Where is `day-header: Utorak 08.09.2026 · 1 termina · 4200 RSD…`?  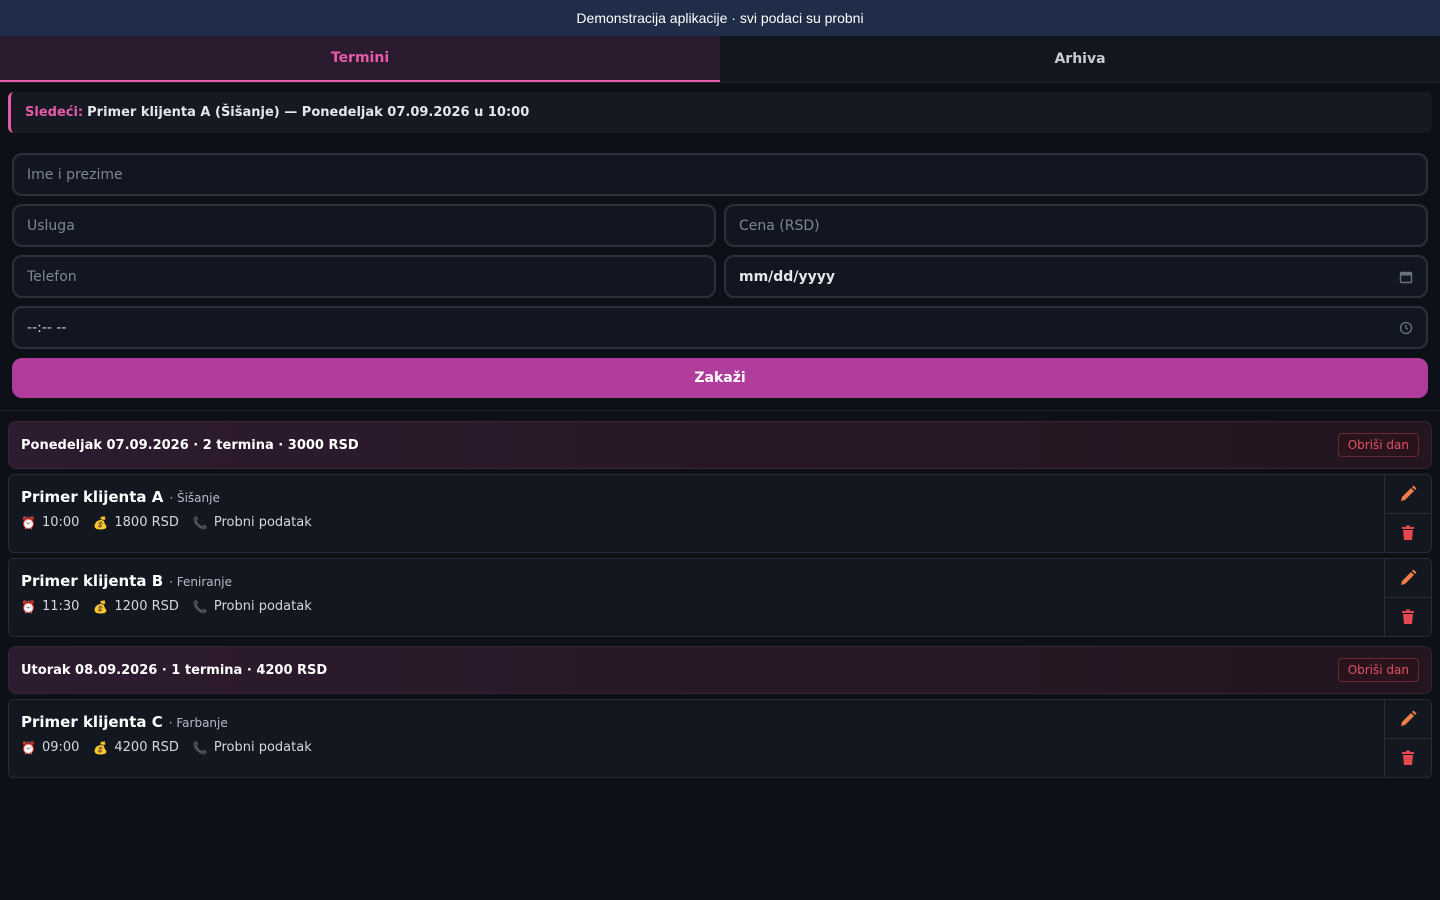
day-header: Utorak 08.09.2026 · 1 termina · 4200 RSD… is located at coordinates (720, 670).